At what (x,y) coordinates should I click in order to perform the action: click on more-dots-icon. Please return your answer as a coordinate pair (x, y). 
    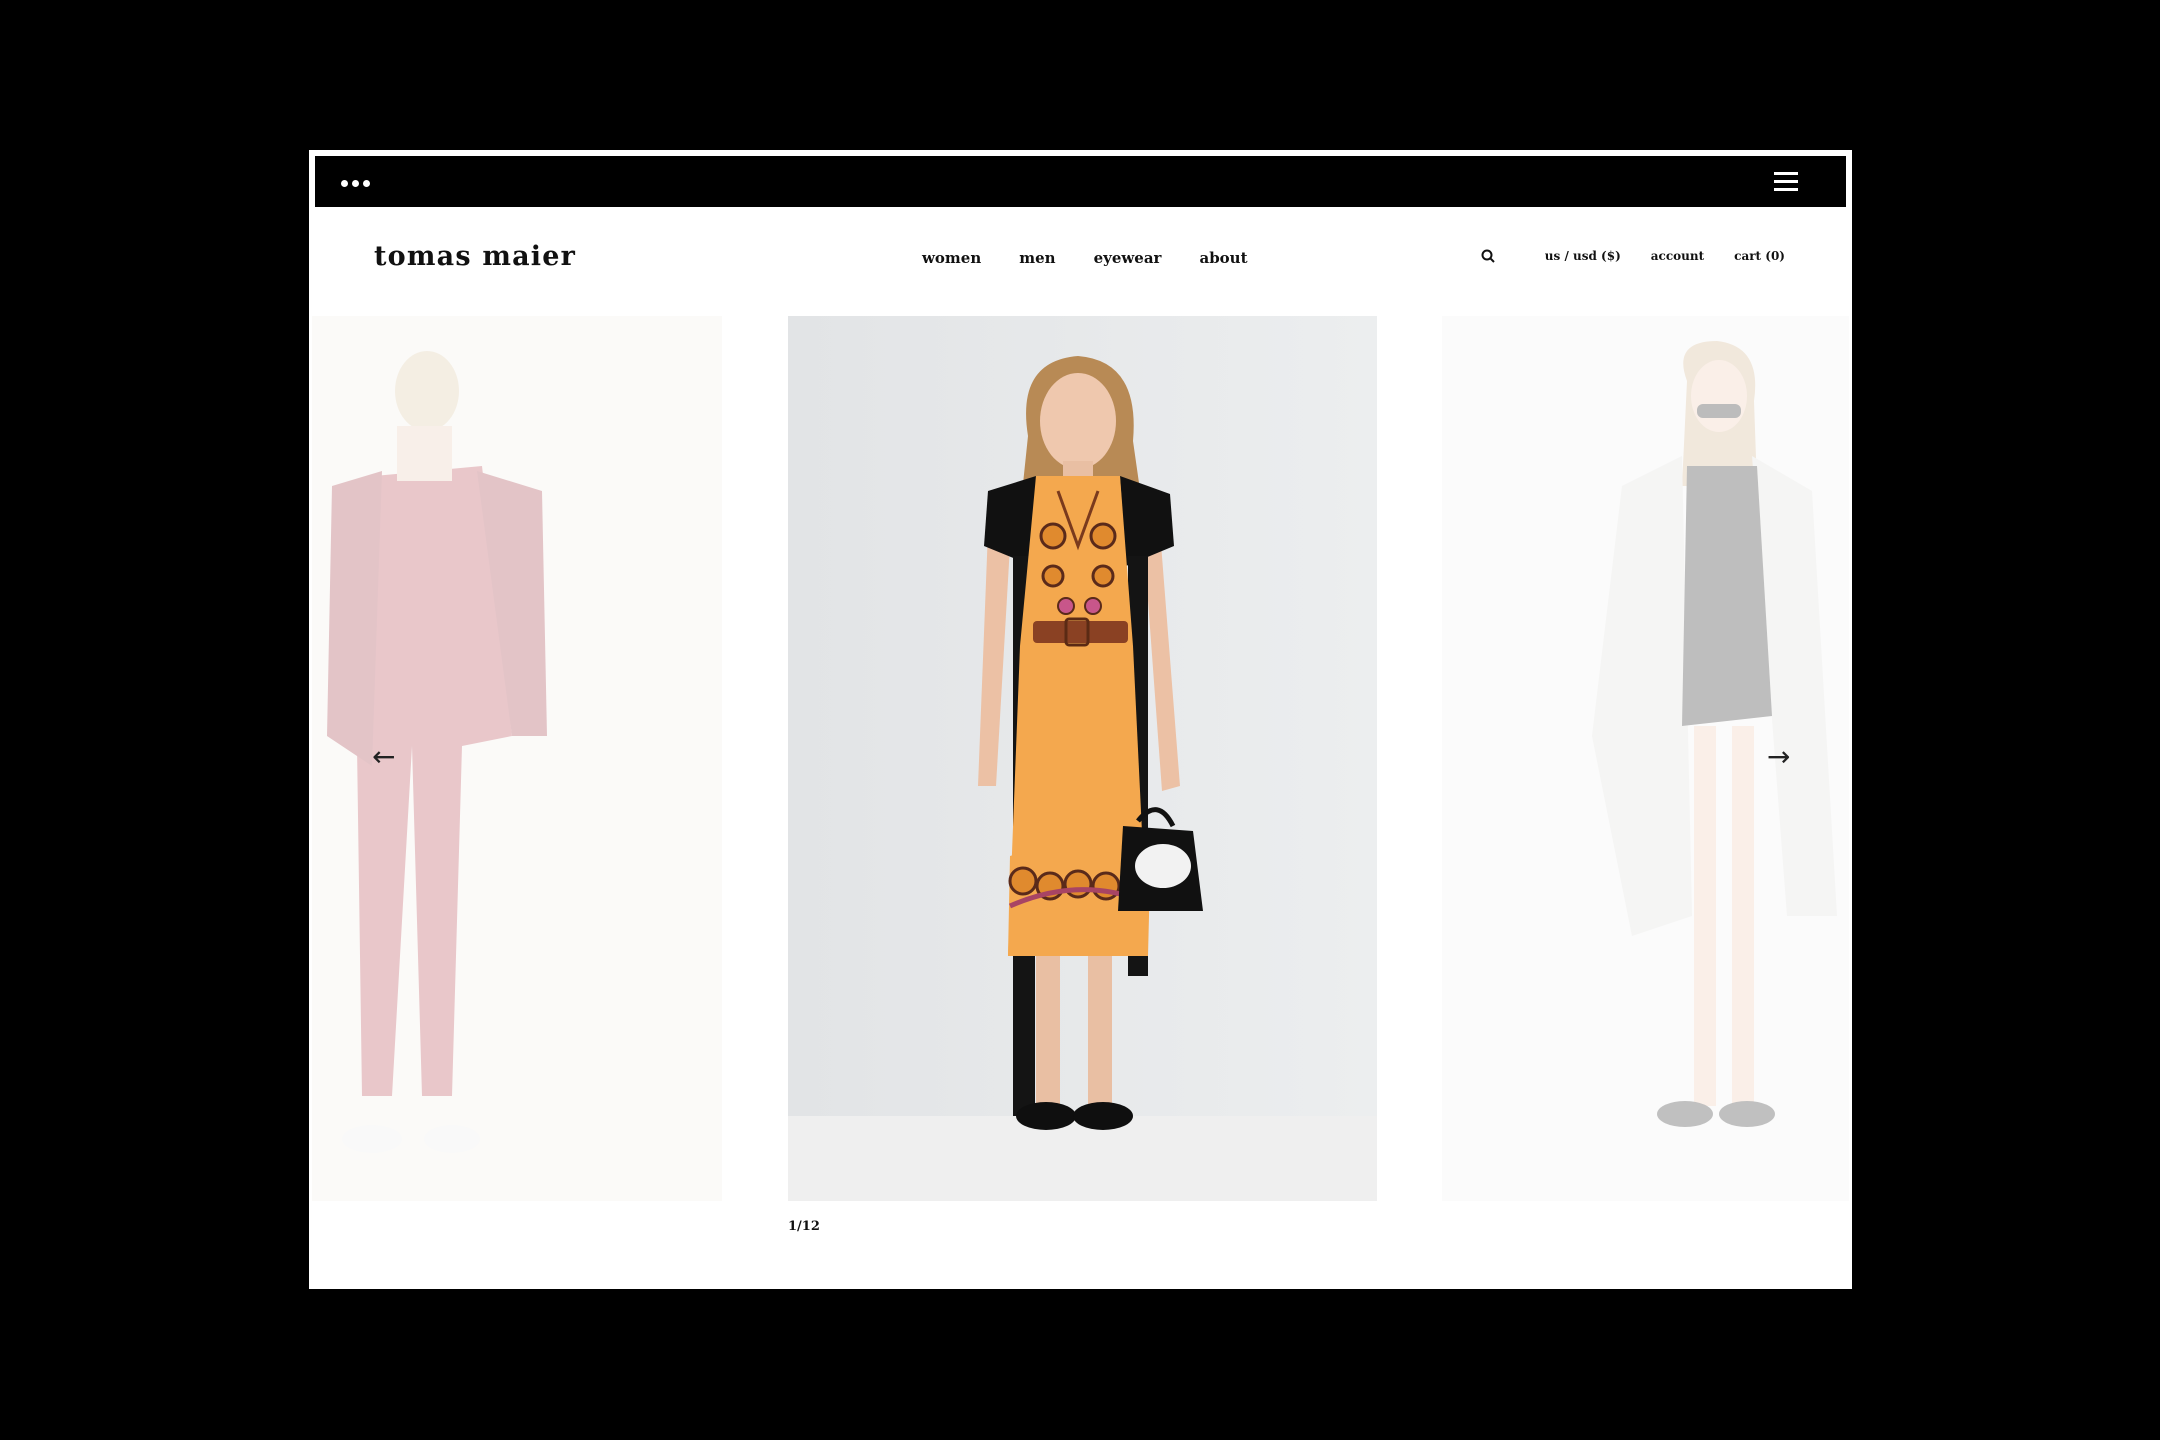
    Looking at the image, I should click on (355, 183).